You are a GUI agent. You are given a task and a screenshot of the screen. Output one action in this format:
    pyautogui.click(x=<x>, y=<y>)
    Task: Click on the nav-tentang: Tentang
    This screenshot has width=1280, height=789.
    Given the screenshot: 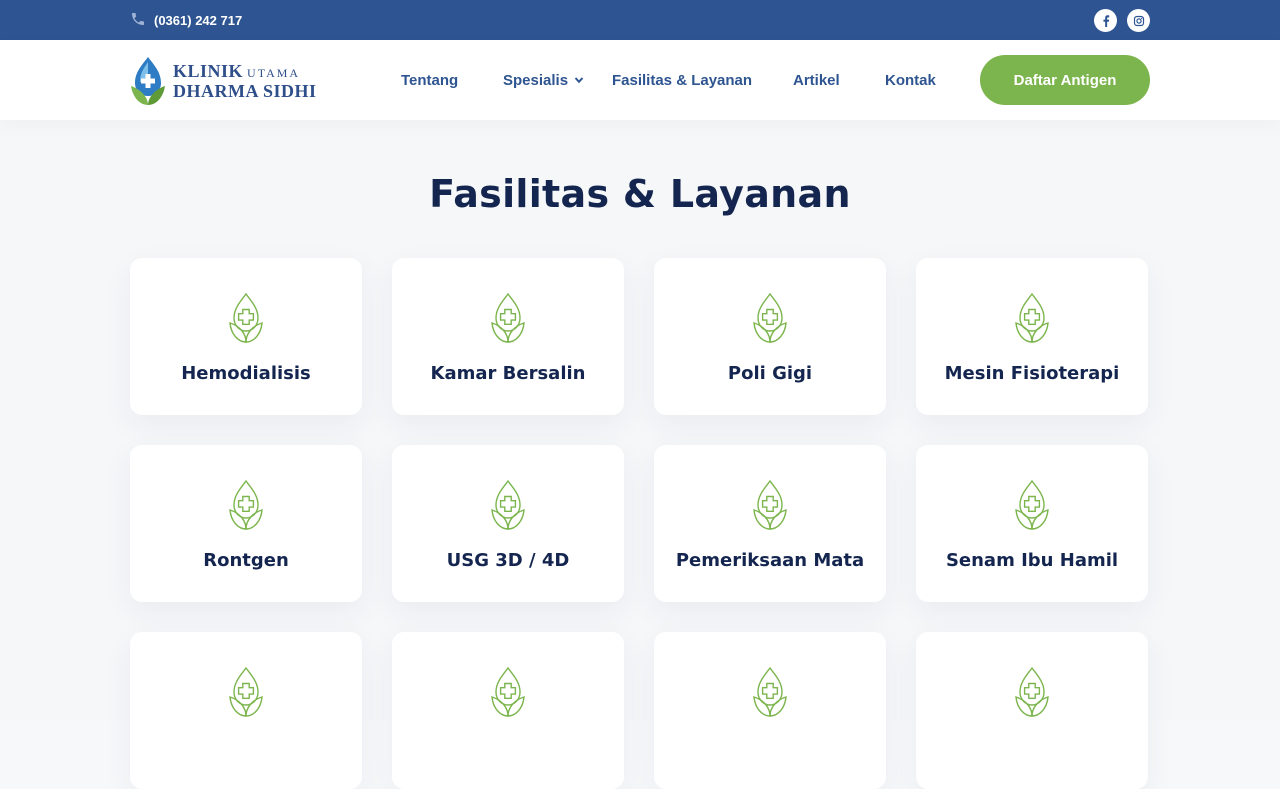 What is the action you would take?
    pyautogui.click(x=429, y=80)
    